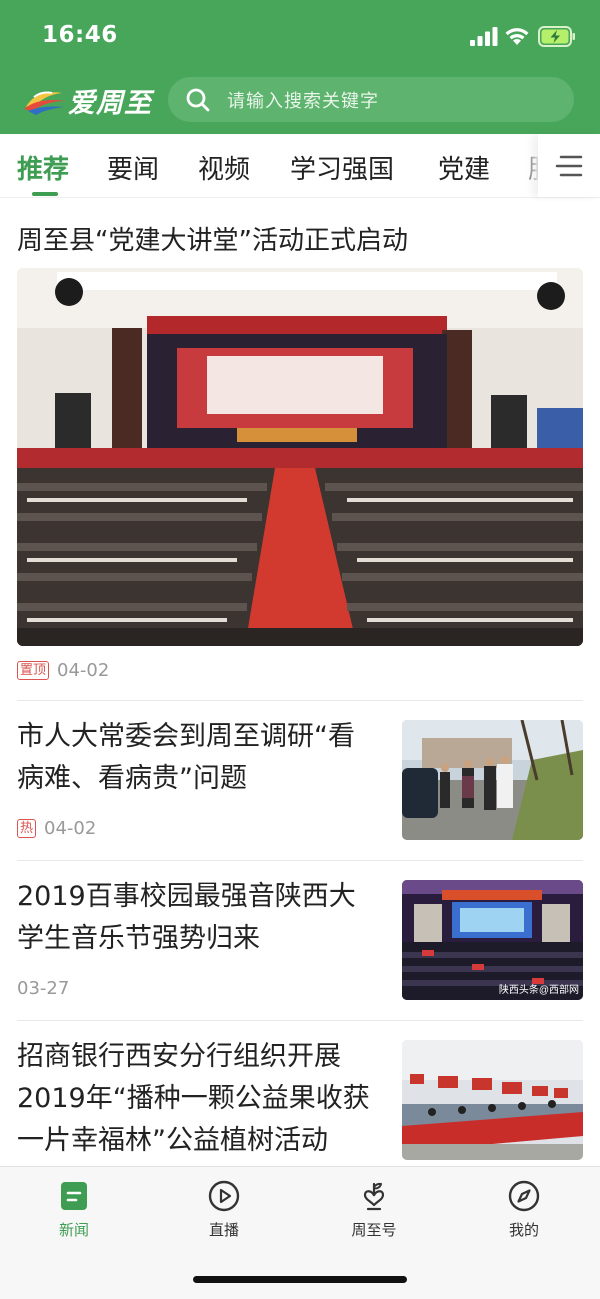  I want to click on hot-badge: 热, so click(27, 828).